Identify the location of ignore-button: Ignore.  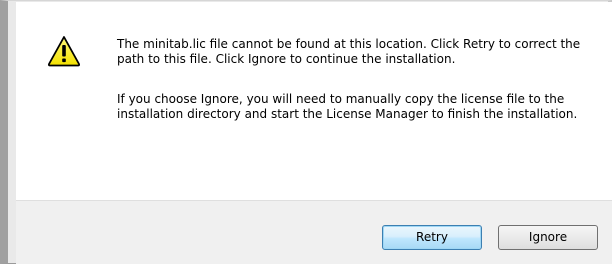
(548, 237).